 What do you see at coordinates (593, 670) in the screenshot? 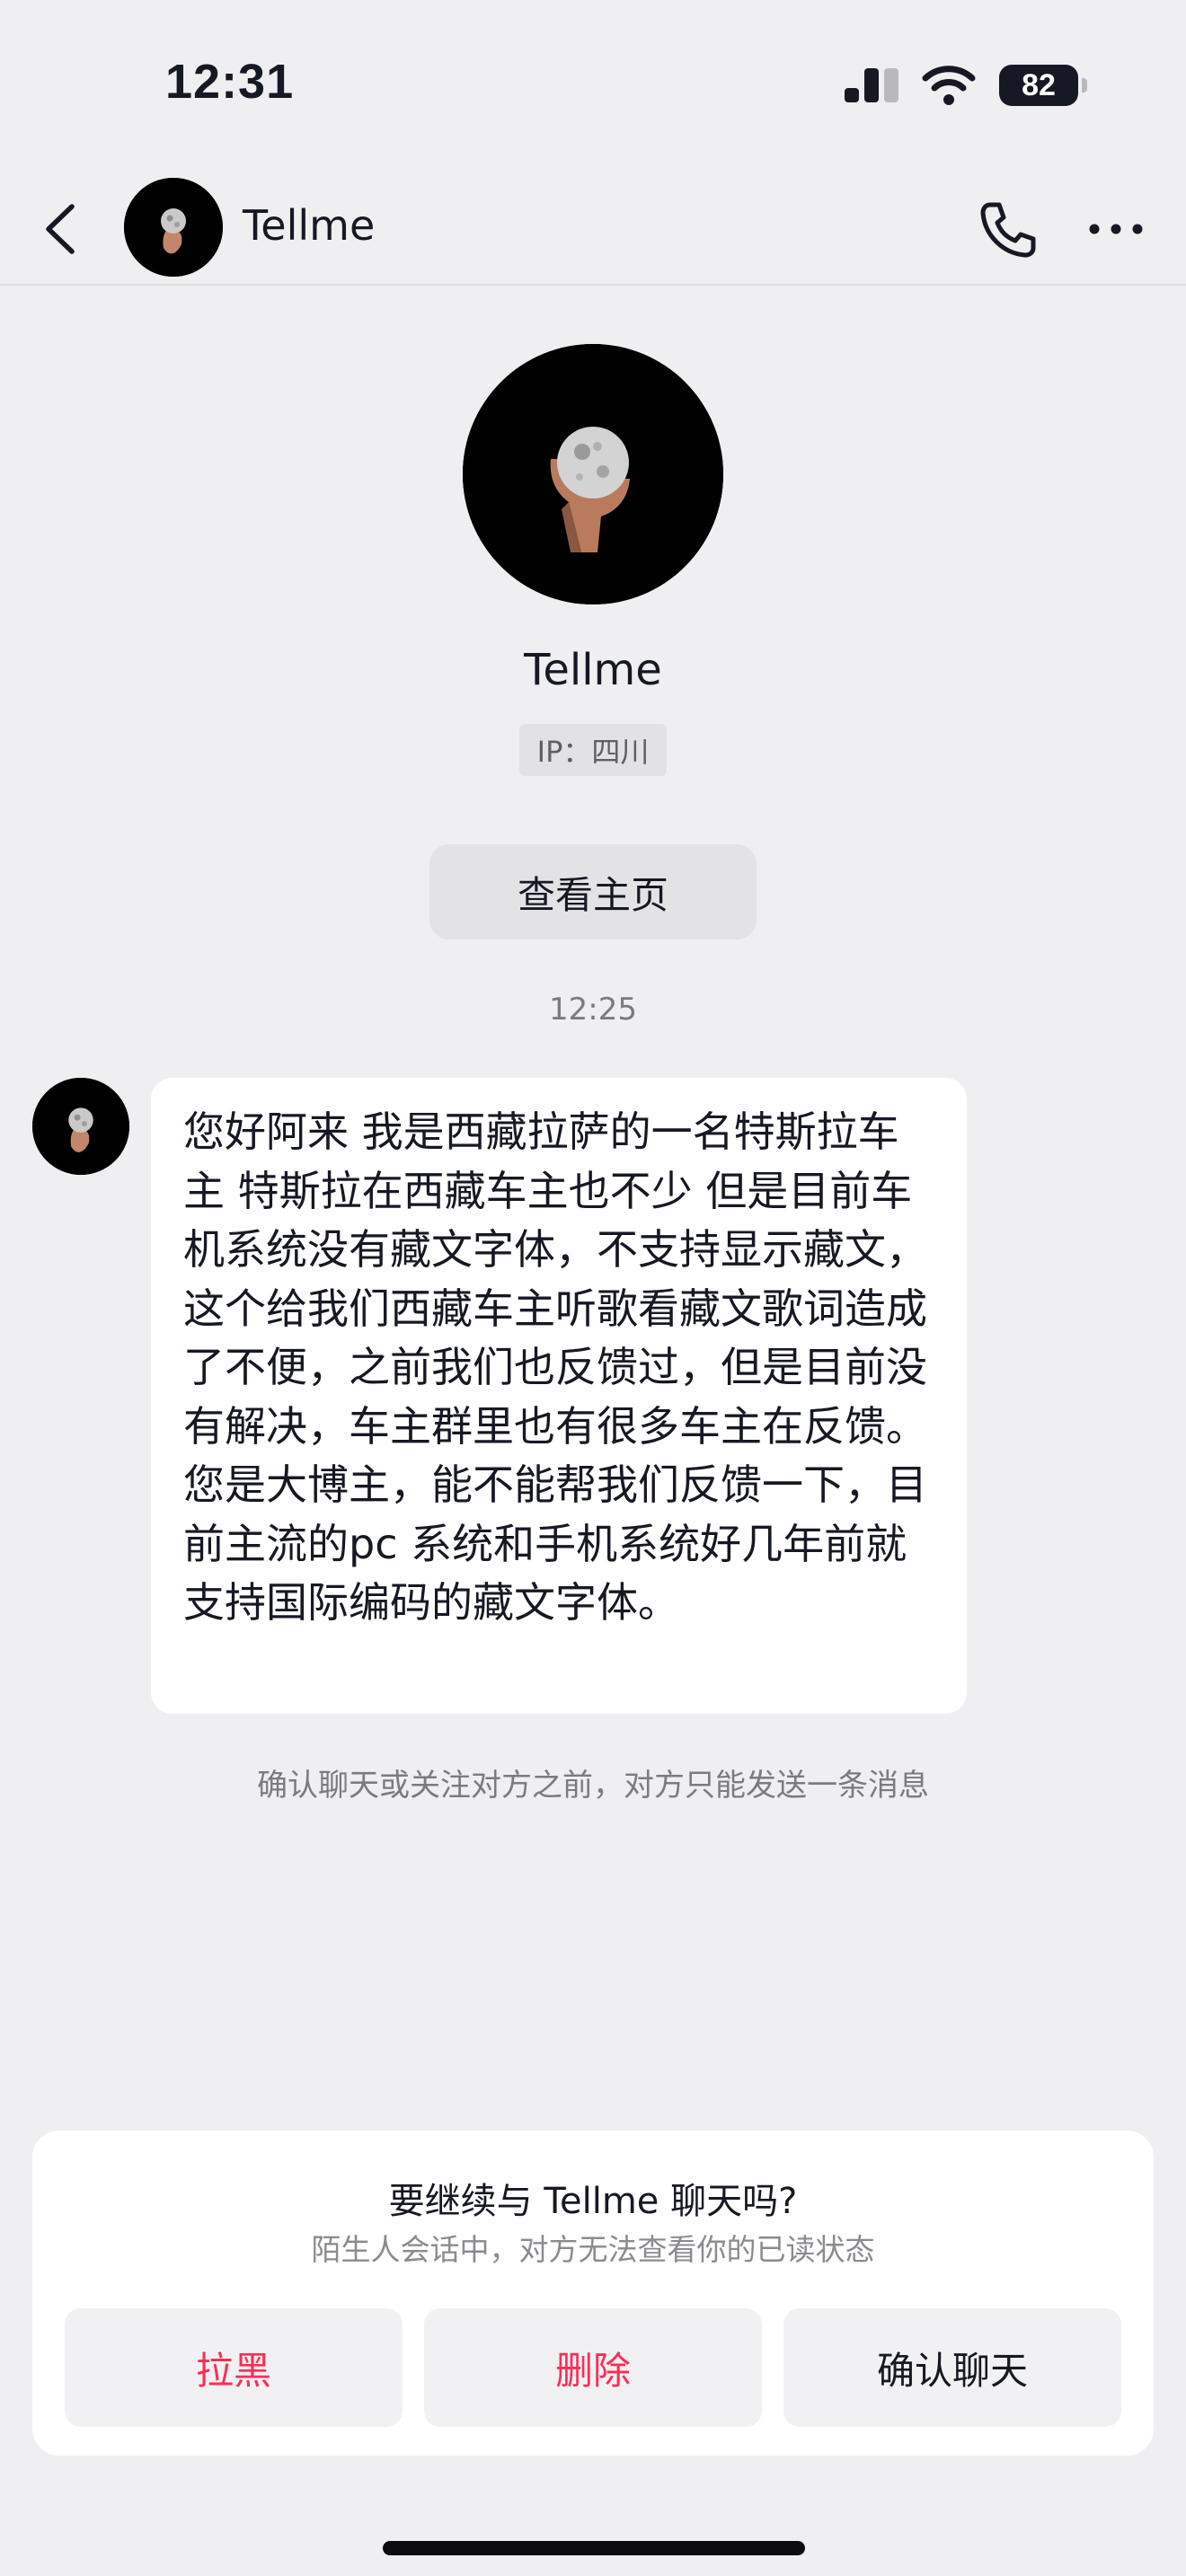
I see `profile-name: Tellme` at bounding box center [593, 670].